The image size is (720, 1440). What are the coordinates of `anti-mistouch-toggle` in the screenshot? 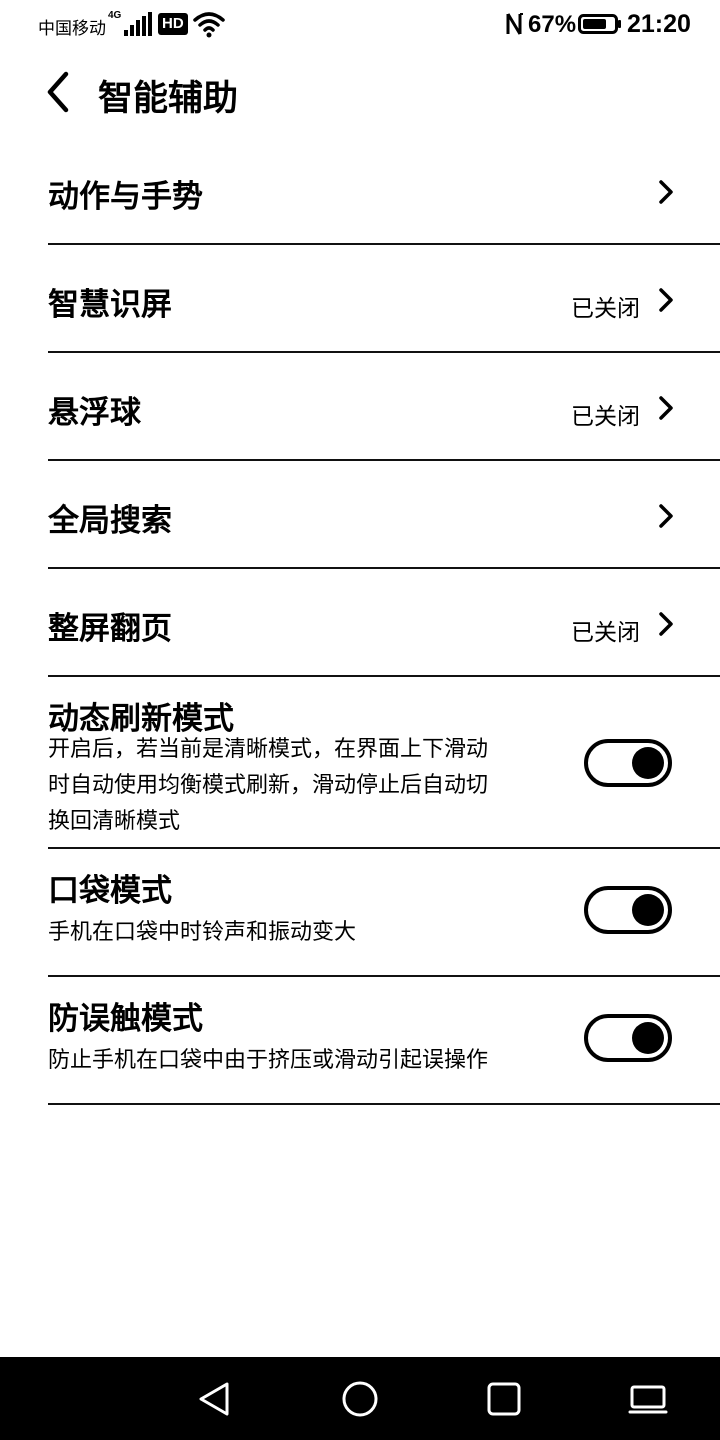 It's located at (628, 1038).